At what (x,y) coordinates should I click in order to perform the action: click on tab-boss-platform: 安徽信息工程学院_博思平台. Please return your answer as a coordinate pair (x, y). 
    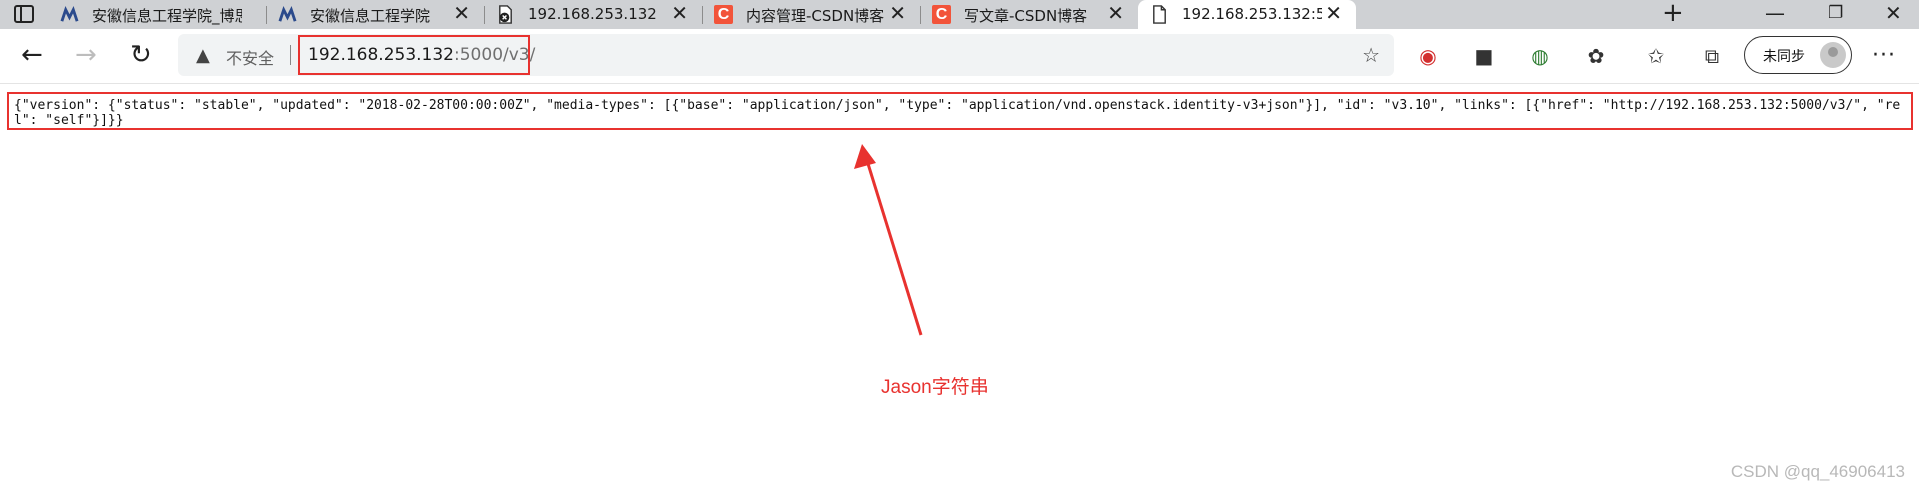
    Looking at the image, I should click on (157, 14).